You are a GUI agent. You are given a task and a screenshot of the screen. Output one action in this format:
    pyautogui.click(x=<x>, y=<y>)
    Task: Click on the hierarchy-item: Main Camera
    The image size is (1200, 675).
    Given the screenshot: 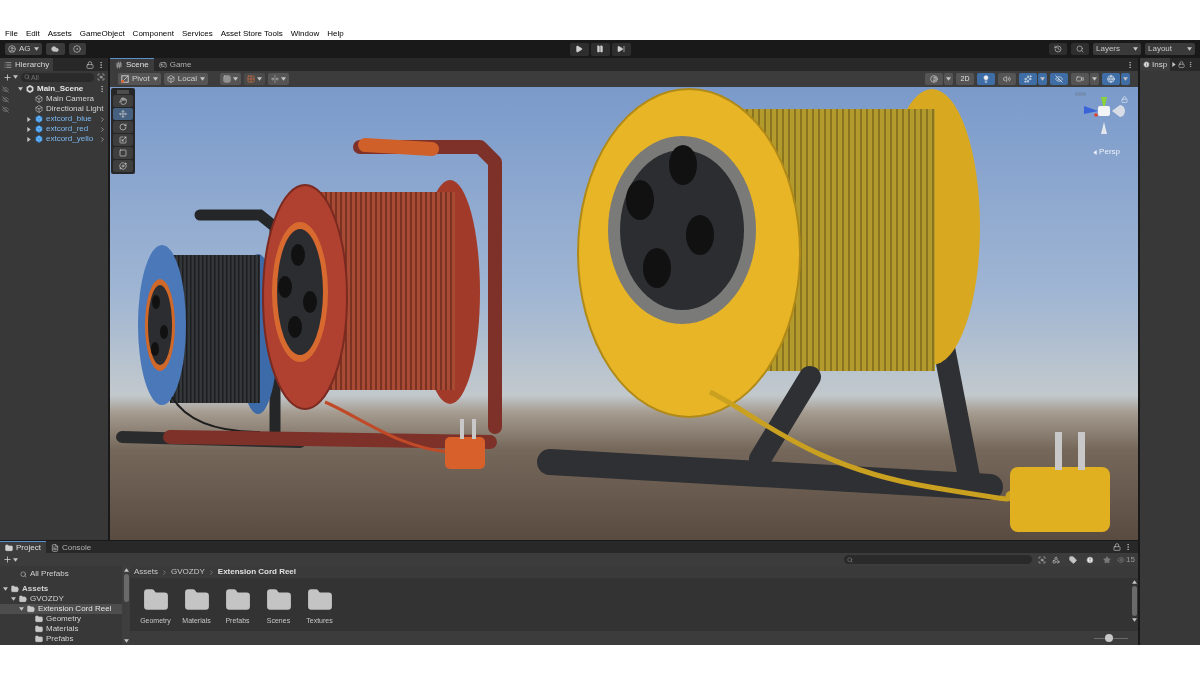 What is the action you would take?
    pyautogui.click(x=54, y=99)
    